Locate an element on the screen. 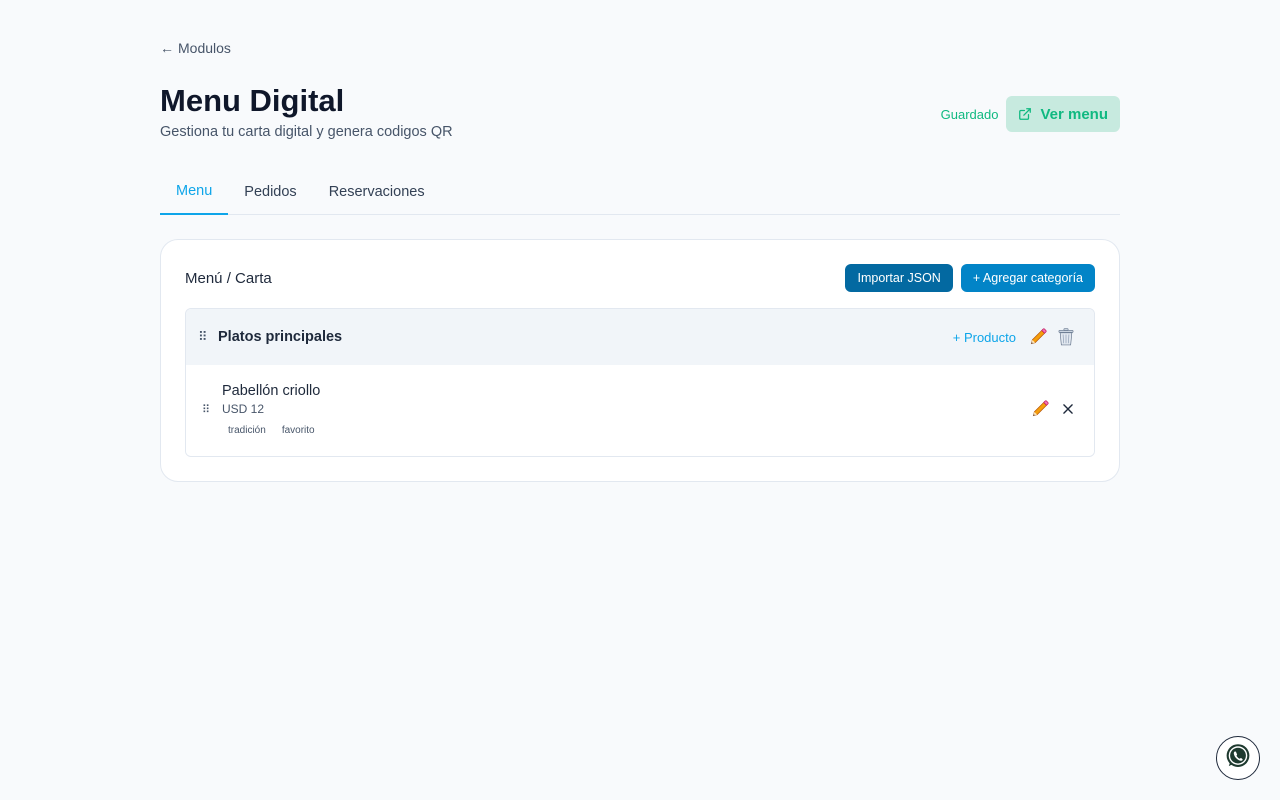  tab-menu: Menu is located at coordinates (194, 192).